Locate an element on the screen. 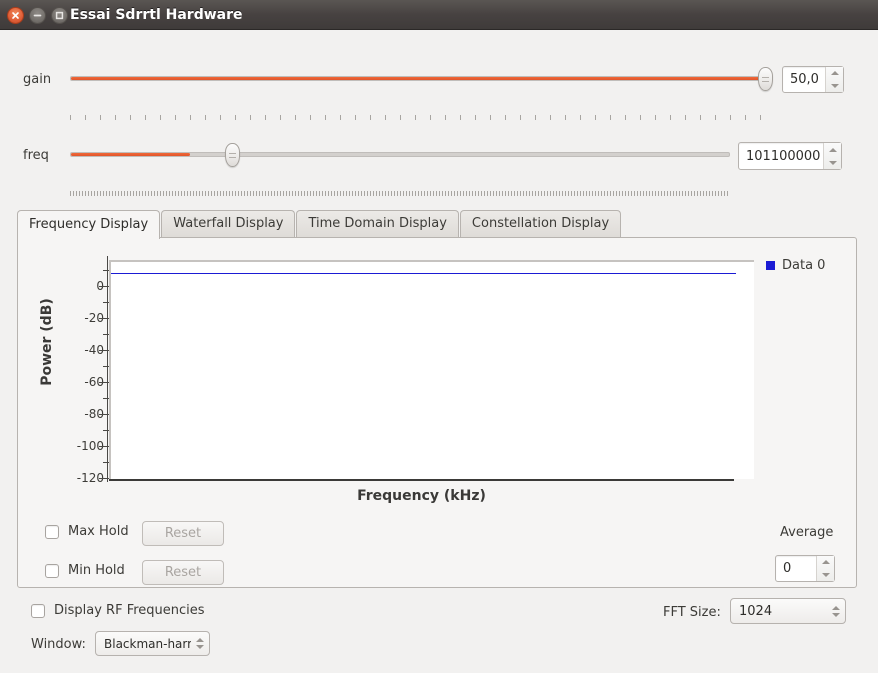  display-rf-checkbox is located at coordinates (38, 610).